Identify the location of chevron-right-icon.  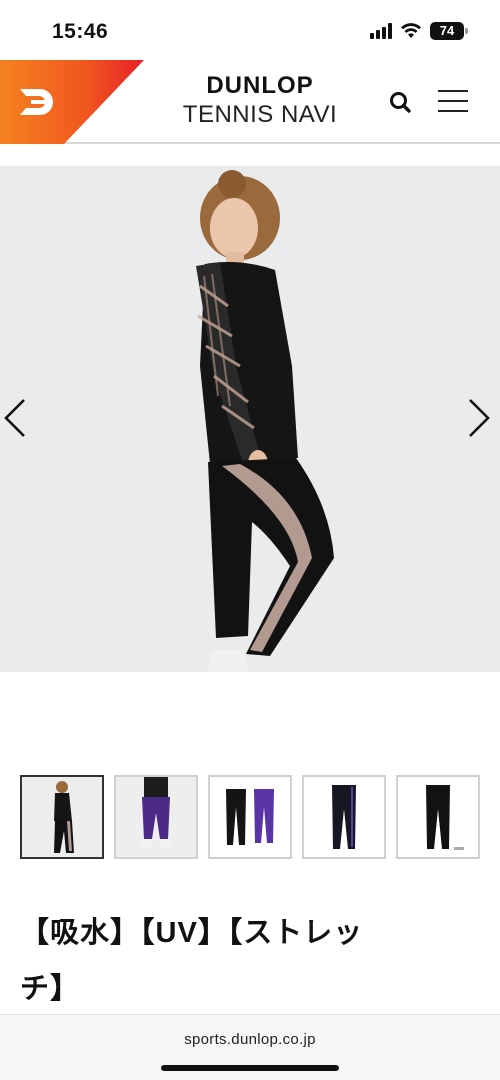
(479, 418).